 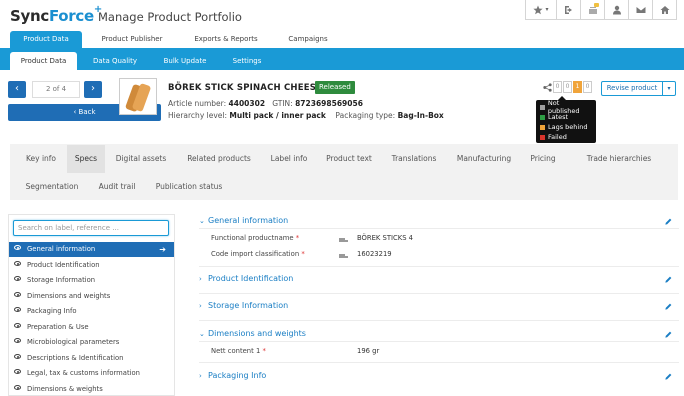 I want to click on favorites-dropdown: ▾, so click(x=541, y=9).